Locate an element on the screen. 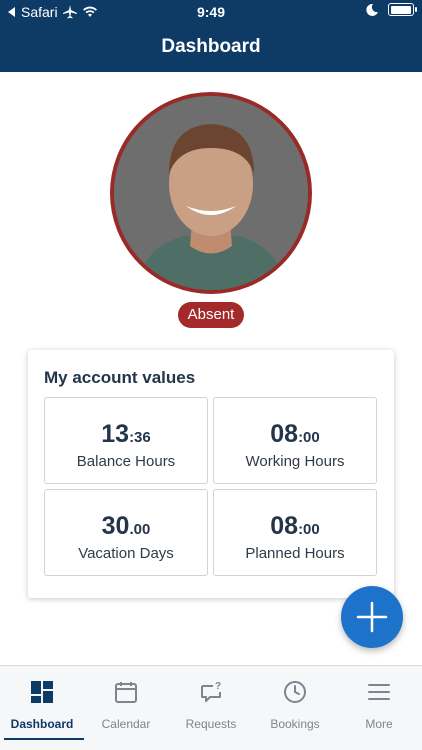  status-bar: Safari 9:49 is located at coordinates (211, 12).